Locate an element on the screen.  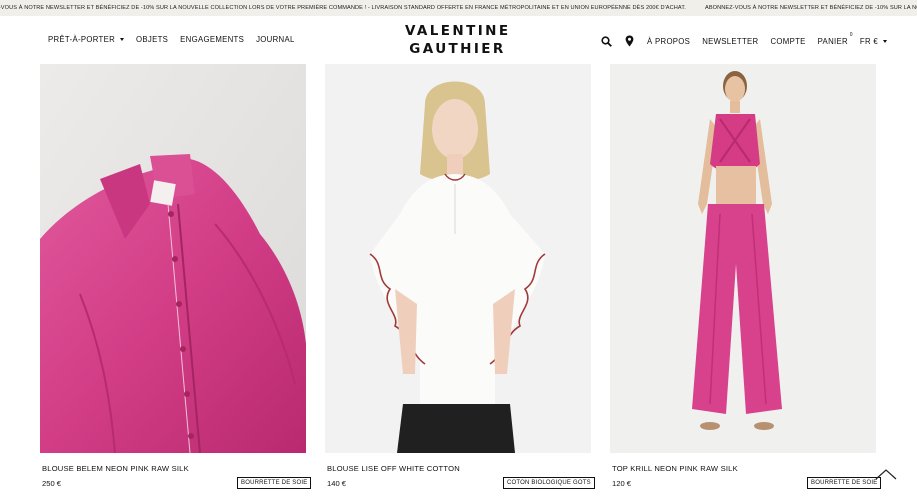
product-price: 140 € is located at coordinates (337, 483).